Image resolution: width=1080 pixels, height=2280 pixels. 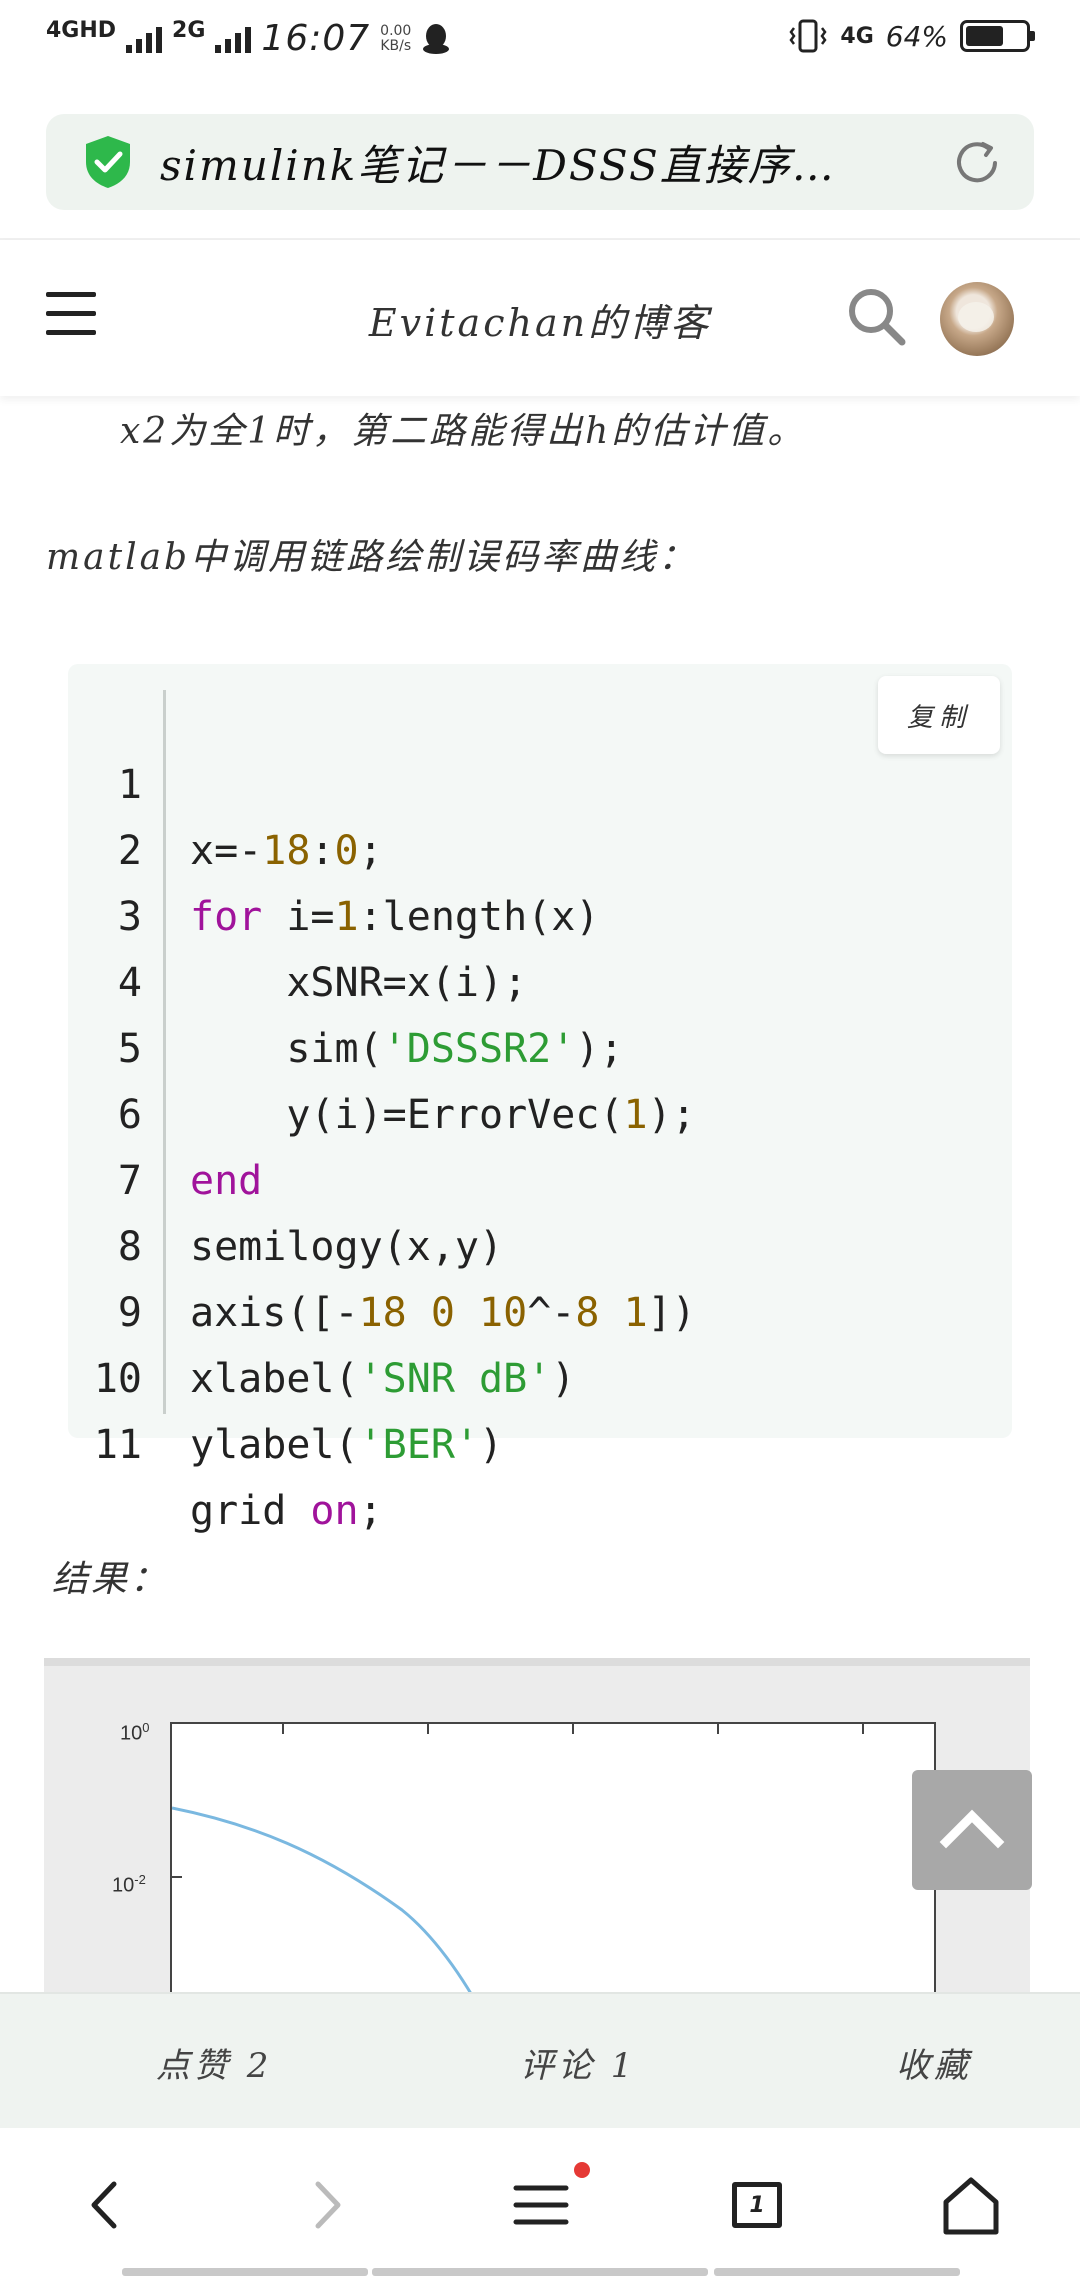 What do you see at coordinates (808, 36) in the screenshot?
I see `vibrate-icon` at bounding box center [808, 36].